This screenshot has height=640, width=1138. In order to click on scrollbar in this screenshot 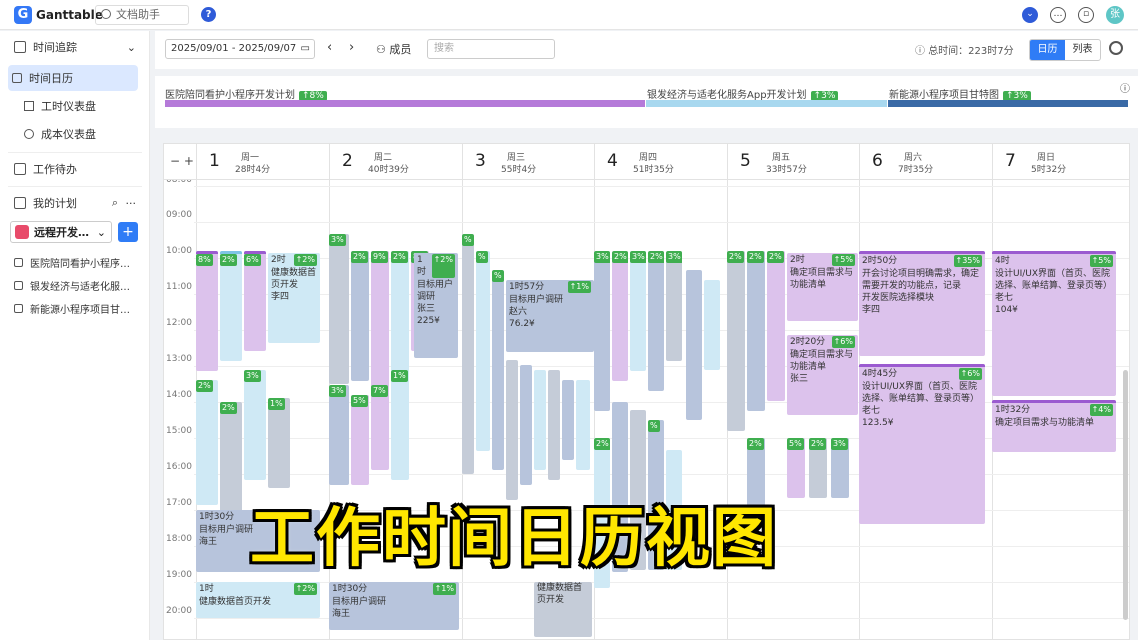, I will do `click(1125, 495)`.